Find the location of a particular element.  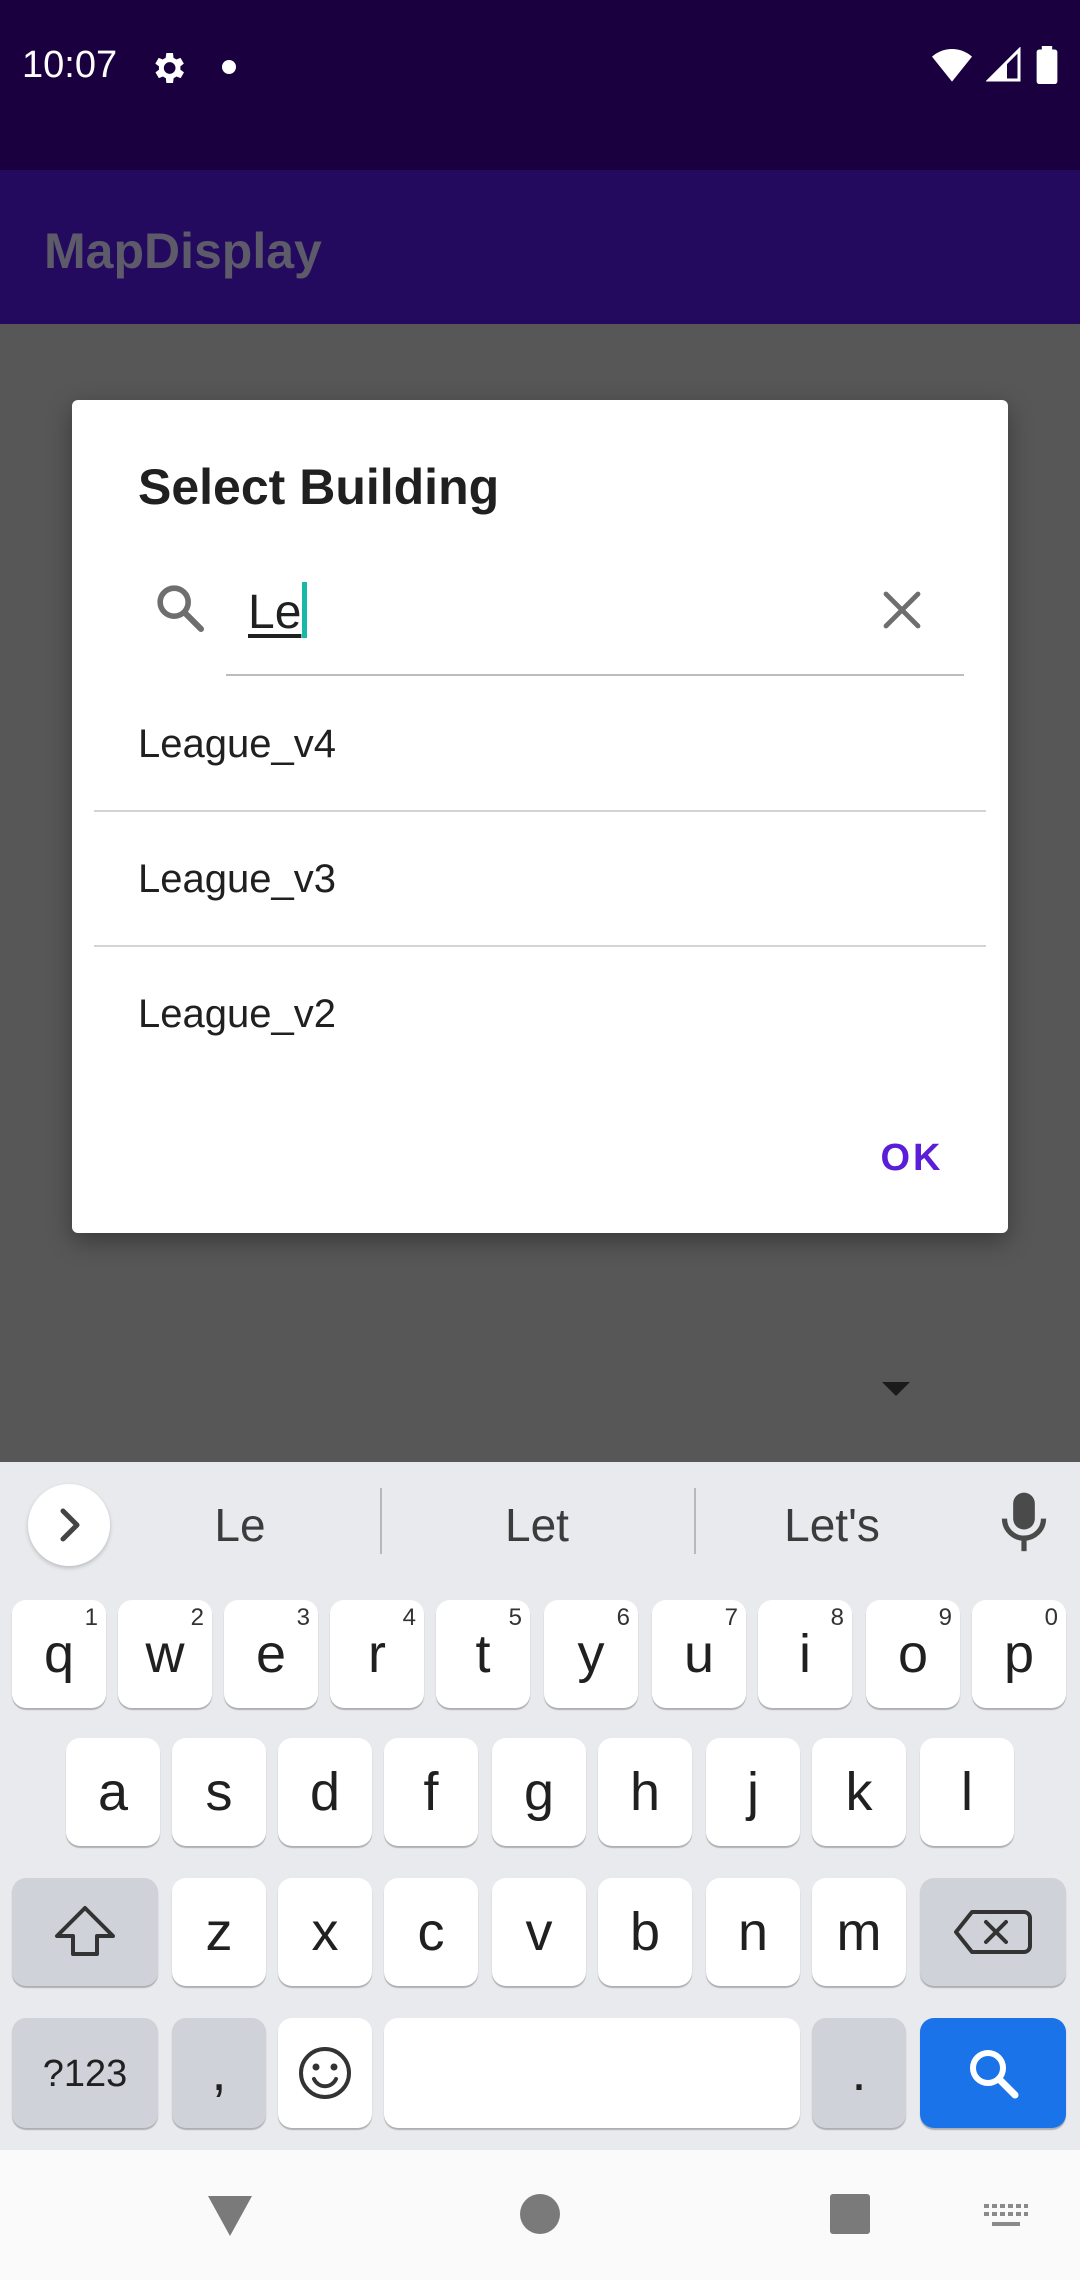

navigation-bar is located at coordinates (540, 2215).